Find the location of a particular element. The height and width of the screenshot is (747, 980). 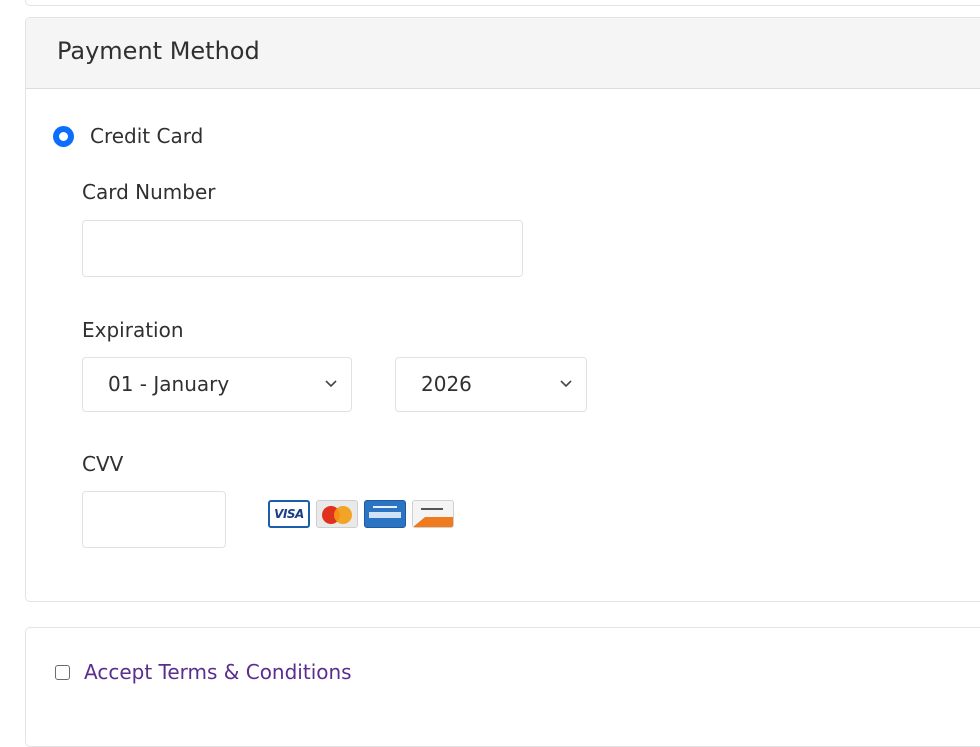

card-number-label: Card Number is located at coordinates (149, 192).